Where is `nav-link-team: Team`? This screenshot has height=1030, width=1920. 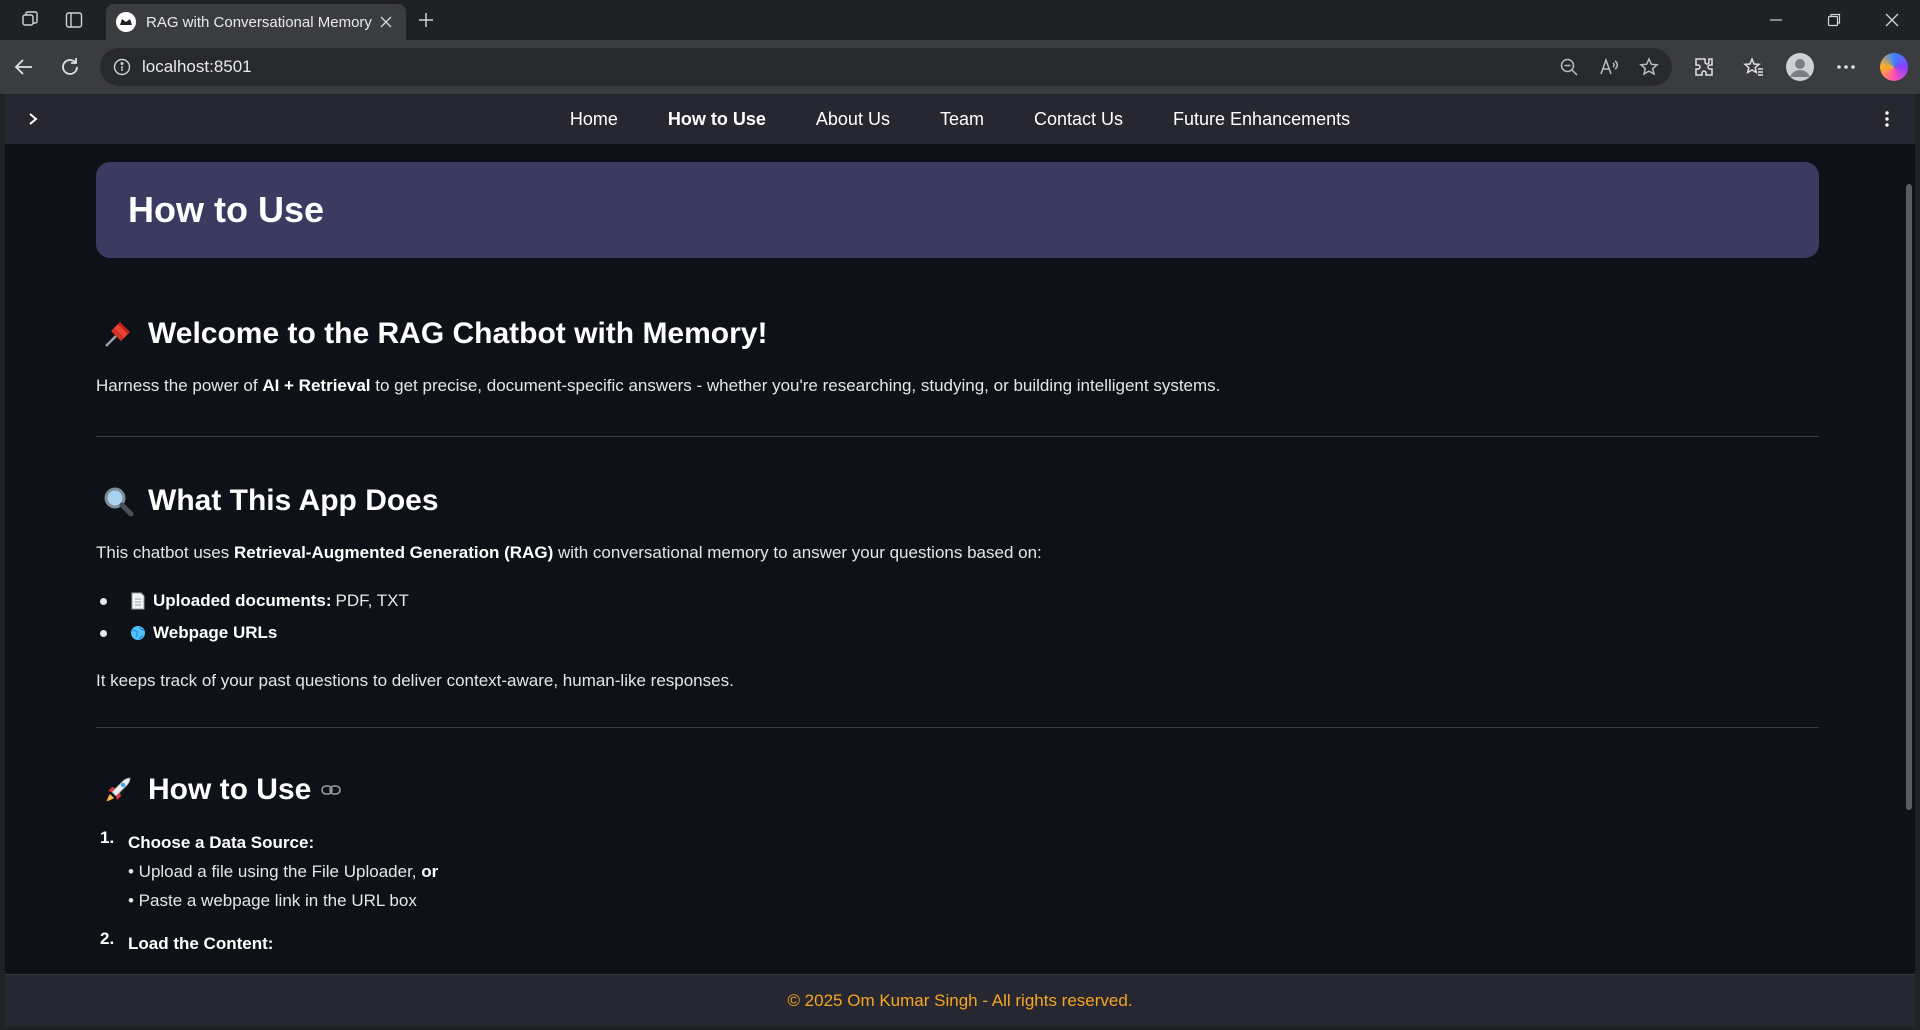
nav-link-team: Team is located at coordinates (962, 119).